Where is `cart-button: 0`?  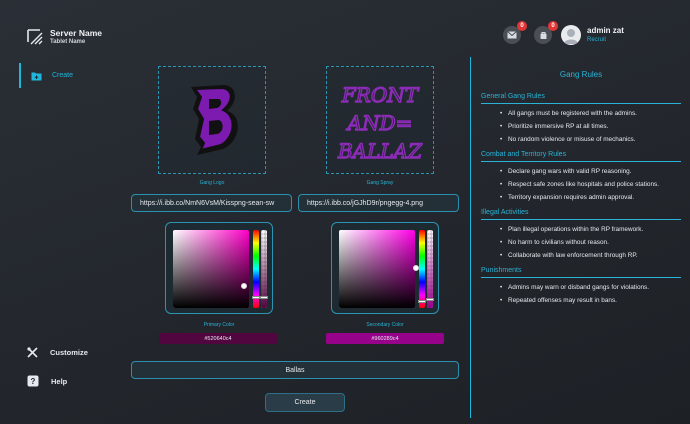
cart-button: 0 is located at coordinates (546, 32).